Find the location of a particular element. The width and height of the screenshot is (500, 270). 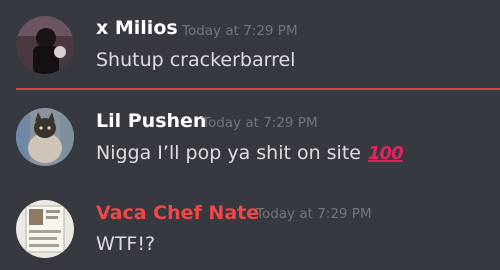

username: Vaca Chef Nate is located at coordinates (177, 213).